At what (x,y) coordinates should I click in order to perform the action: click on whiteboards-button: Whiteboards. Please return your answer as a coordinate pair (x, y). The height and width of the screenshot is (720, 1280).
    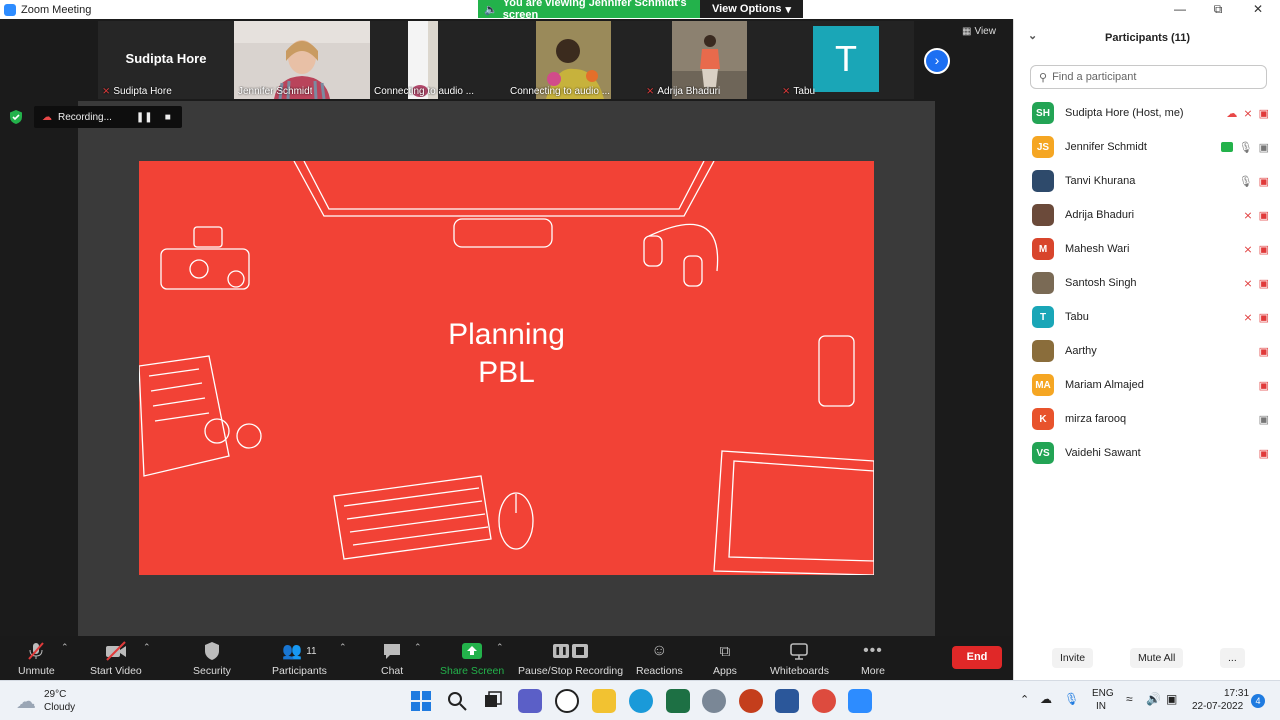
    Looking at the image, I should click on (799, 659).